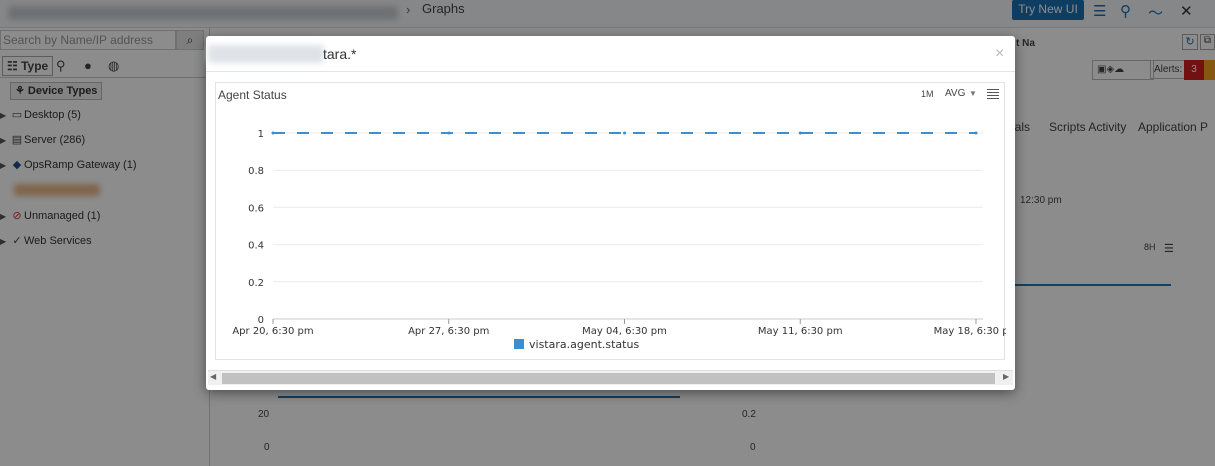  Describe the element at coordinates (256, 208) in the screenshot. I see `y-tick-label: 0.6` at that location.